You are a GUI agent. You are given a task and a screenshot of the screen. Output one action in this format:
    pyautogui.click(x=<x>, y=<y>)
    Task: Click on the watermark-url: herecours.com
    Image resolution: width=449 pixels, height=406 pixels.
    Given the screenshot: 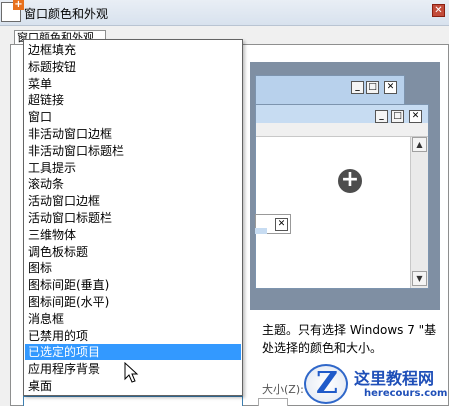 What is the action you would take?
    pyautogui.click(x=406, y=393)
    